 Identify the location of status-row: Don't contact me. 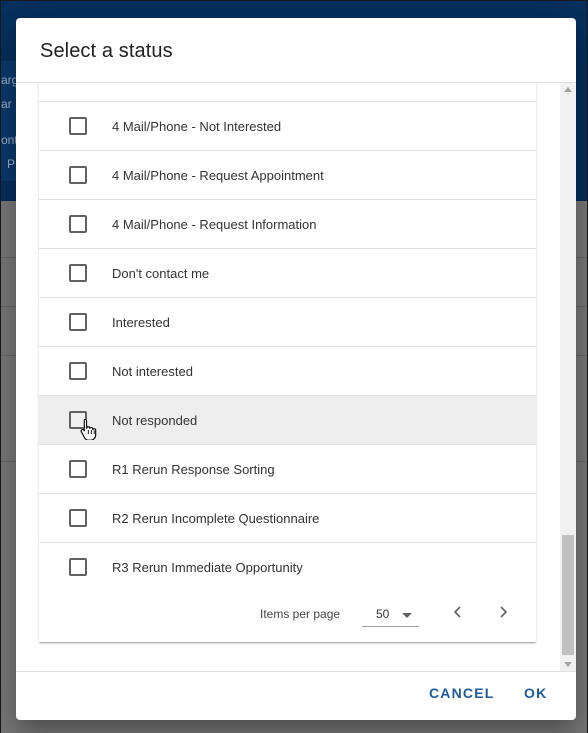
(287, 273).